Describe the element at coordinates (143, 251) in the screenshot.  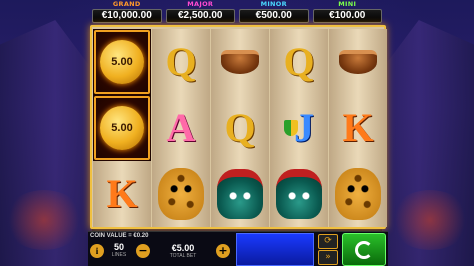
I see `bet-decrease-button: −` at that location.